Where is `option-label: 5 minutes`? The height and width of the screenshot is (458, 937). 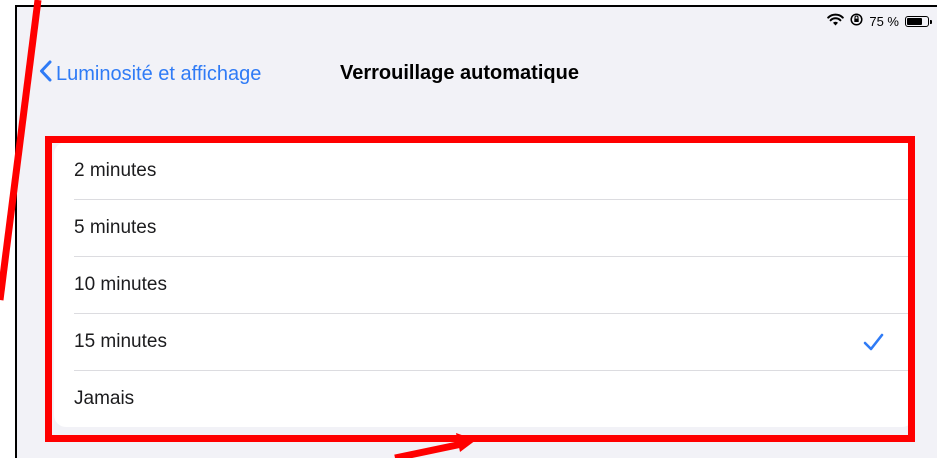 option-label: 5 minutes is located at coordinates (115, 227).